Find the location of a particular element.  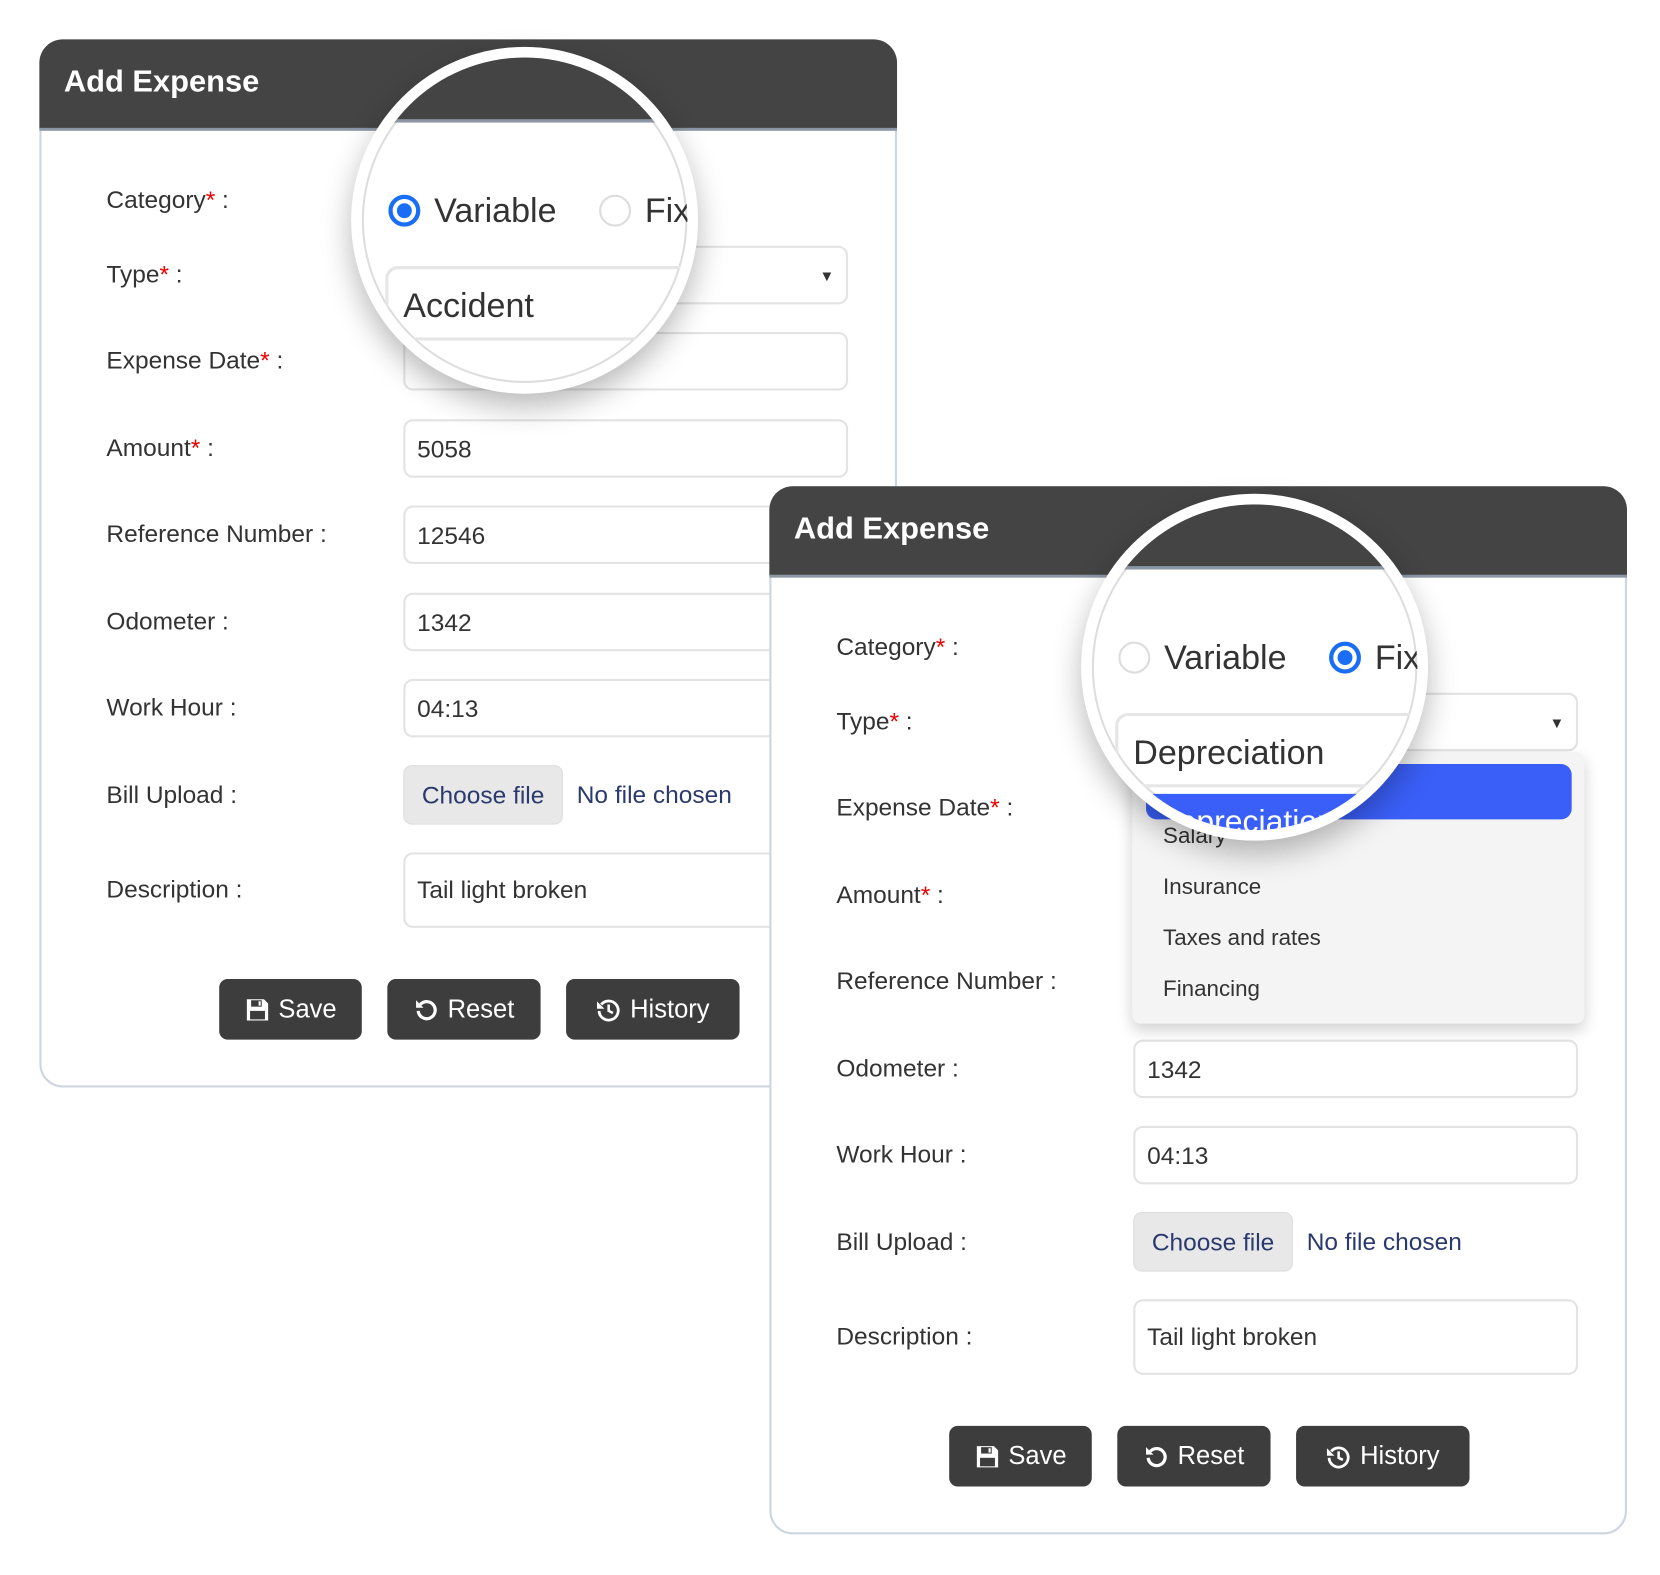

dropdown-option: Insurance is located at coordinates (1212, 888).